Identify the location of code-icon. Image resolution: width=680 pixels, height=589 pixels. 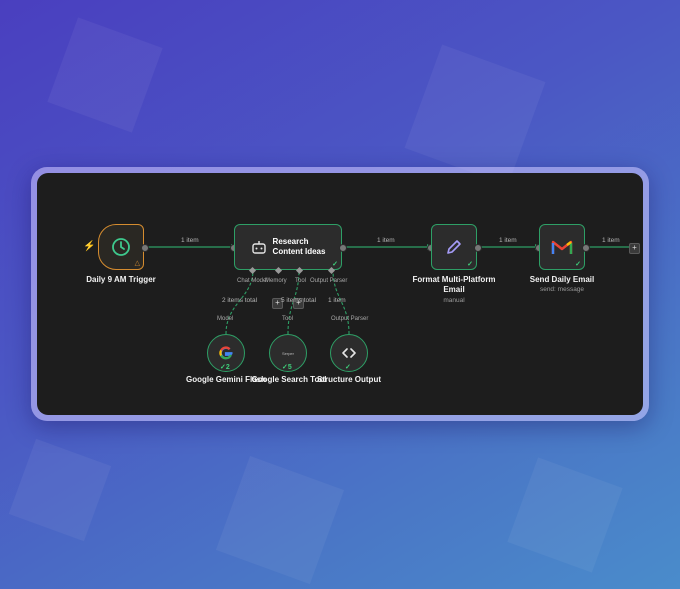
(349, 353).